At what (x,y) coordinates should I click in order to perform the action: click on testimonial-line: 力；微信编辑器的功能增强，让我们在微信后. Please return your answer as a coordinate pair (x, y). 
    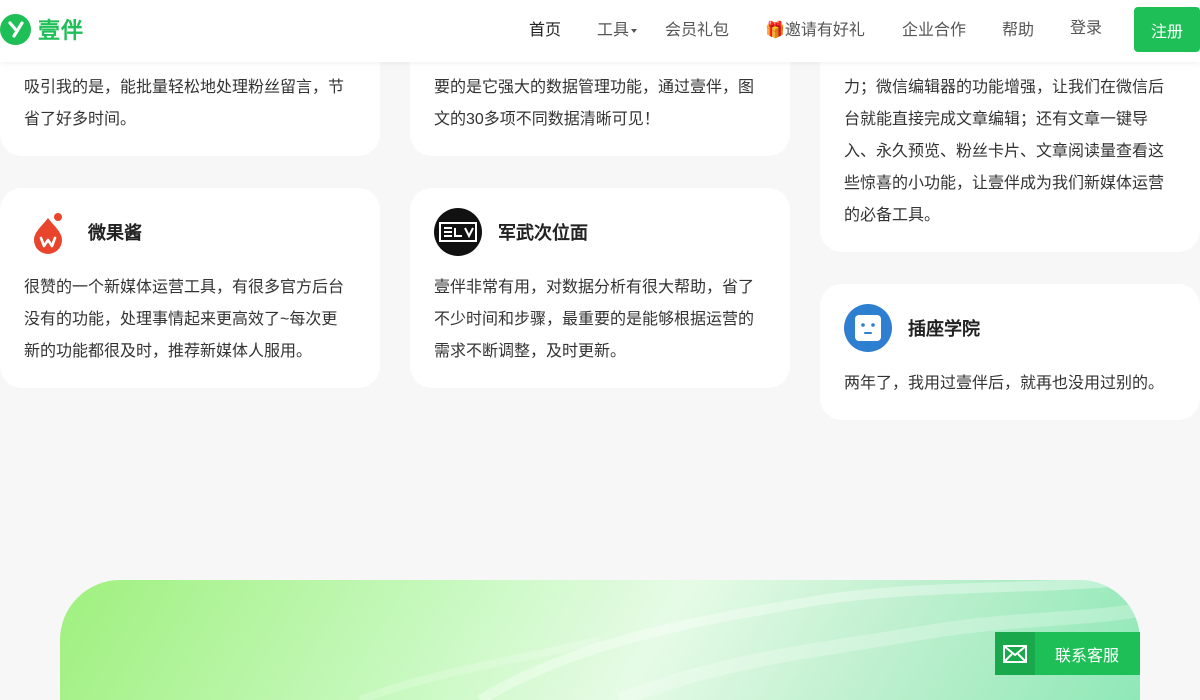
    Looking at the image, I should click on (1004, 87).